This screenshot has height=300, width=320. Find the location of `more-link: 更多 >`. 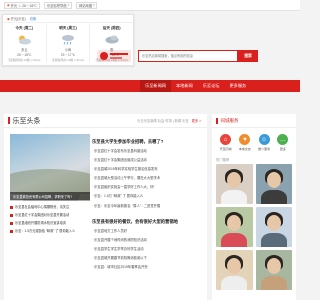

more-link: 更多 > is located at coordinates (196, 121).